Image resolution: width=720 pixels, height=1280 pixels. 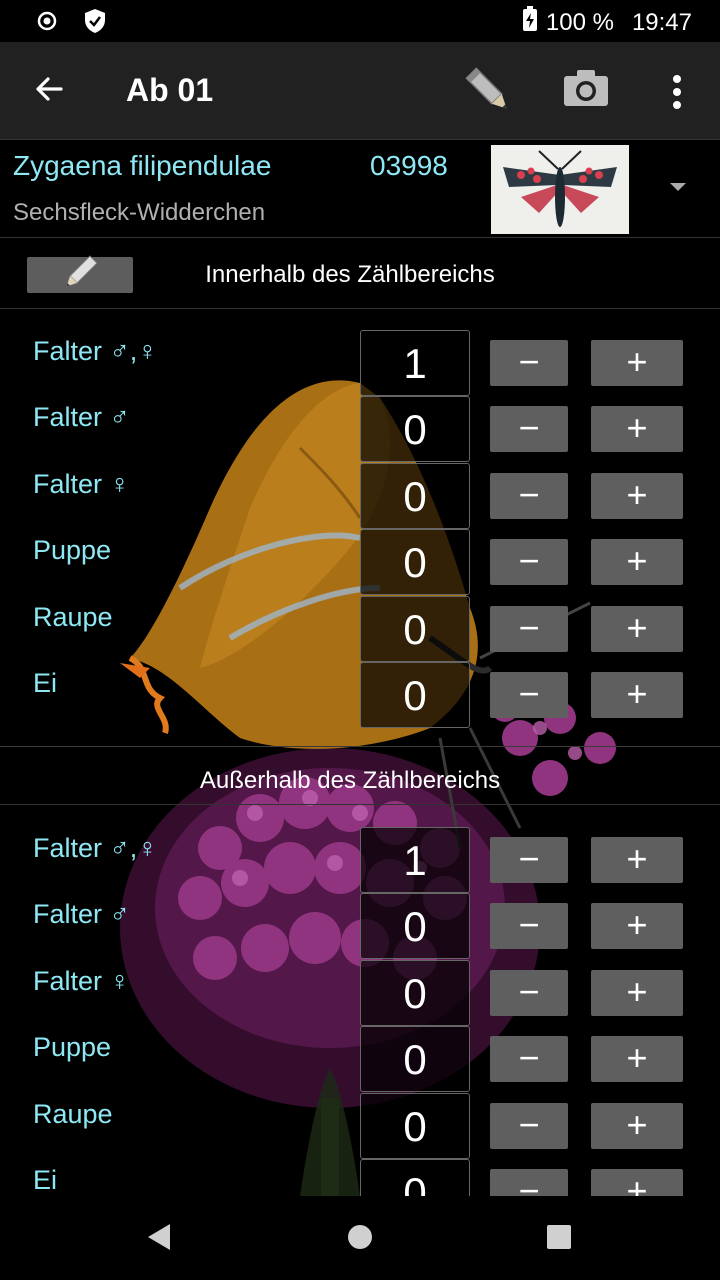 What do you see at coordinates (95, 23) in the screenshot?
I see `shield-icon` at bounding box center [95, 23].